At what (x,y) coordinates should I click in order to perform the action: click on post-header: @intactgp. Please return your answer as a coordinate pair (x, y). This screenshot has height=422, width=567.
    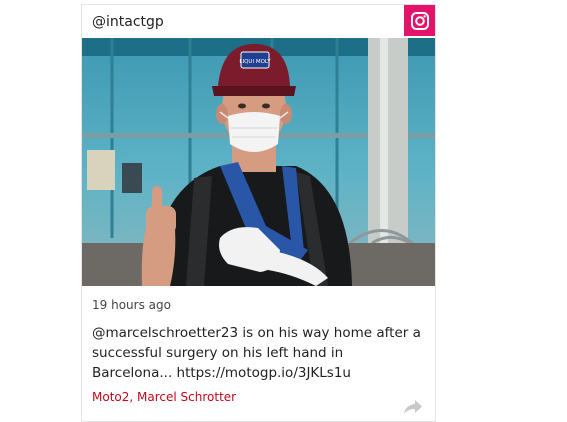
    Looking at the image, I should click on (258, 22).